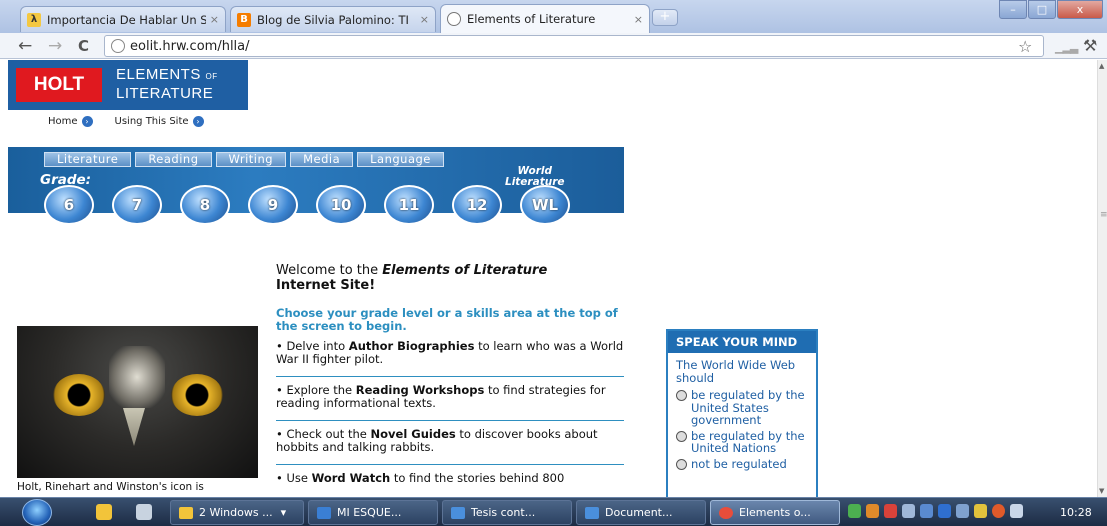  What do you see at coordinates (736, 371) in the screenshot?
I see `poll-question: The World Wide Web should` at bounding box center [736, 371].